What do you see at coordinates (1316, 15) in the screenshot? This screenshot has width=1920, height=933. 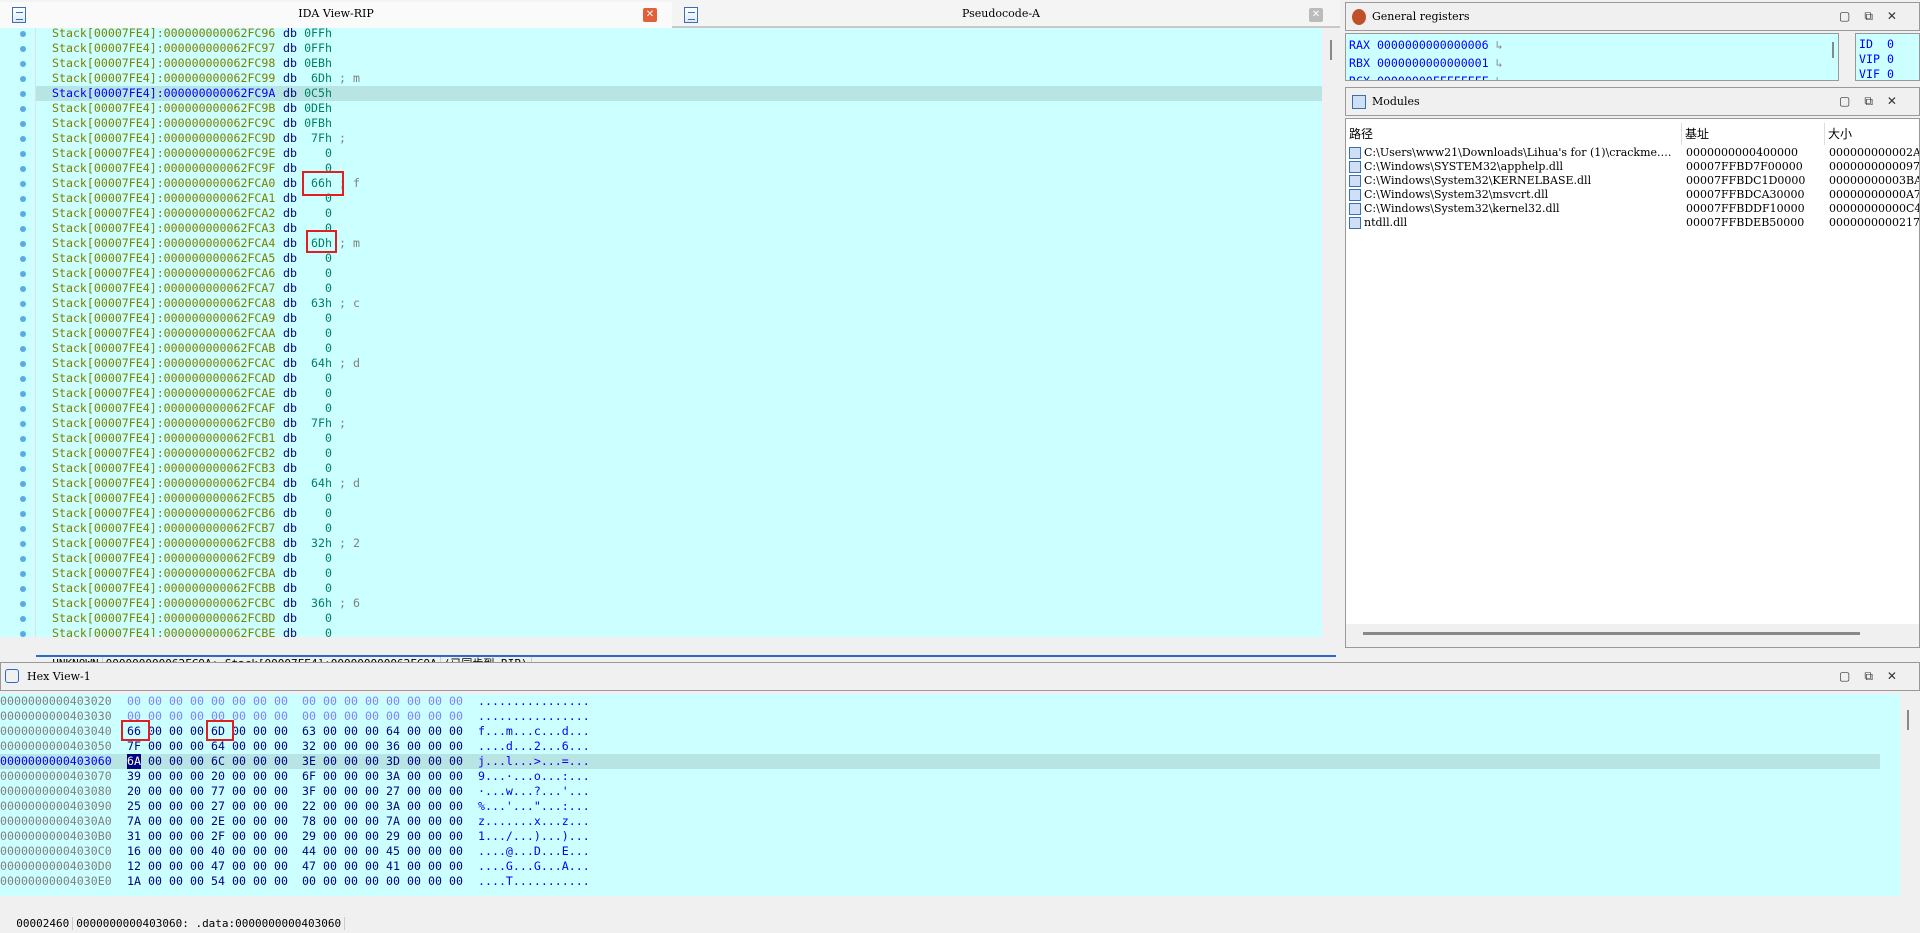 I see `close-icon: ✕` at bounding box center [1316, 15].